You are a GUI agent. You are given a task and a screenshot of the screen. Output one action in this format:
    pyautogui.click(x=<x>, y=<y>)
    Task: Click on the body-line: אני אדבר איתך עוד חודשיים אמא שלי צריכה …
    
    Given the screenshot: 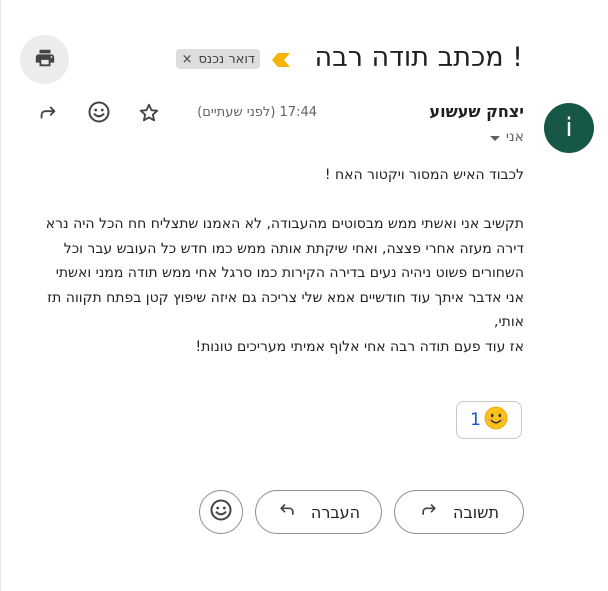 What is the action you would take?
    pyautogui.click(x=285, y=297)
    